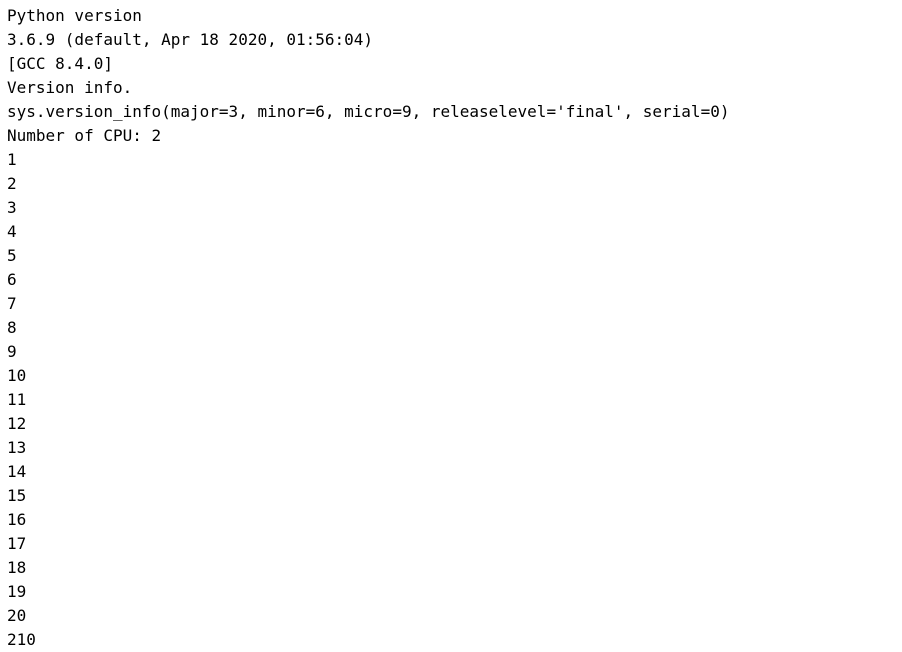  I want to click on counter-11: 11, so click(17, 399).